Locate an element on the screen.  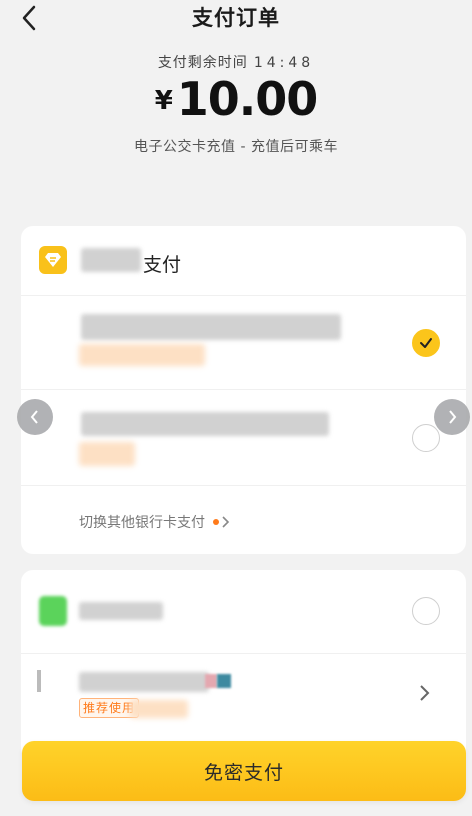
blurred-promo-text is located at coordinates (159, 709).